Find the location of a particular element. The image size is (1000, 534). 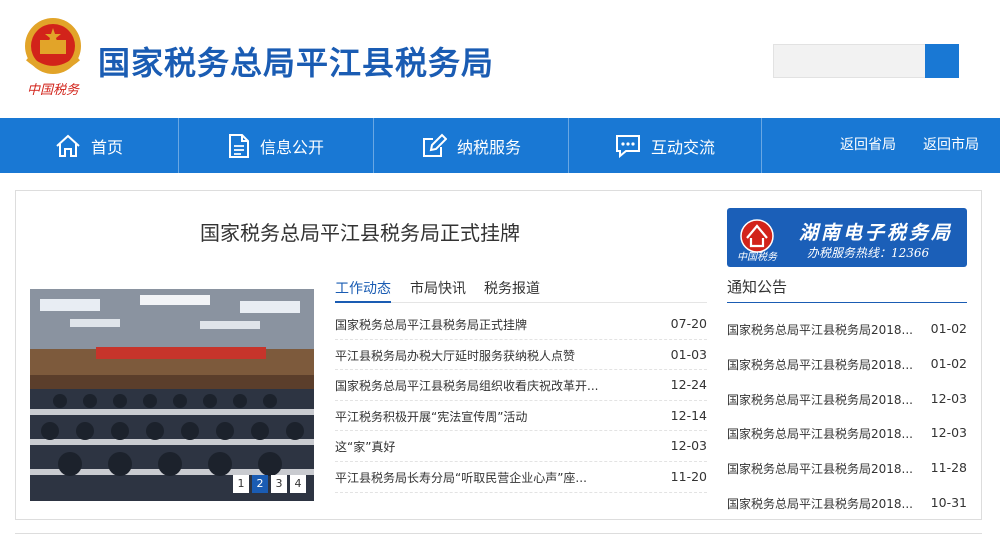

etax-hotline: 办税服务热线：12366 is located at coordinates (868, 253).